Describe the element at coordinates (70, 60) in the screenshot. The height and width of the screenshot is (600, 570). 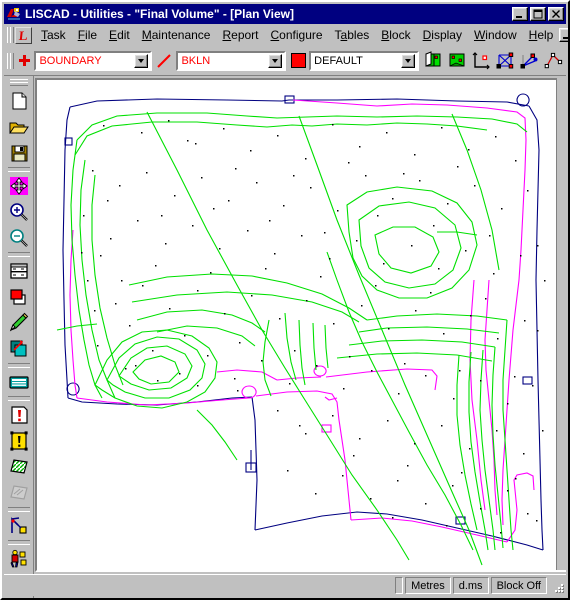
I see `layer-combo-value: BOUNDARY` at that location.